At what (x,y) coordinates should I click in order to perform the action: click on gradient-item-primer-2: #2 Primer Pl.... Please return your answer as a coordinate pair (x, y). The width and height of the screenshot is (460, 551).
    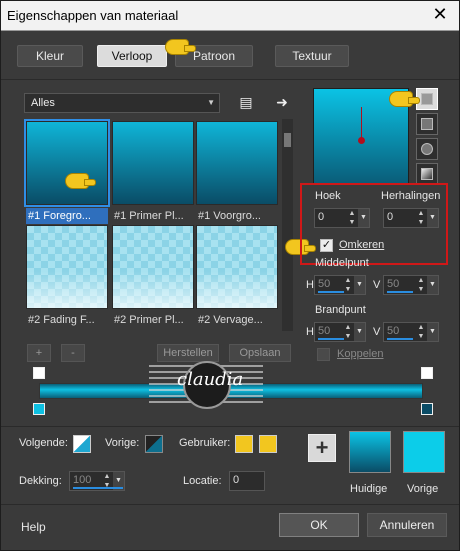
    Looking at the image, I should click on (153, 275).